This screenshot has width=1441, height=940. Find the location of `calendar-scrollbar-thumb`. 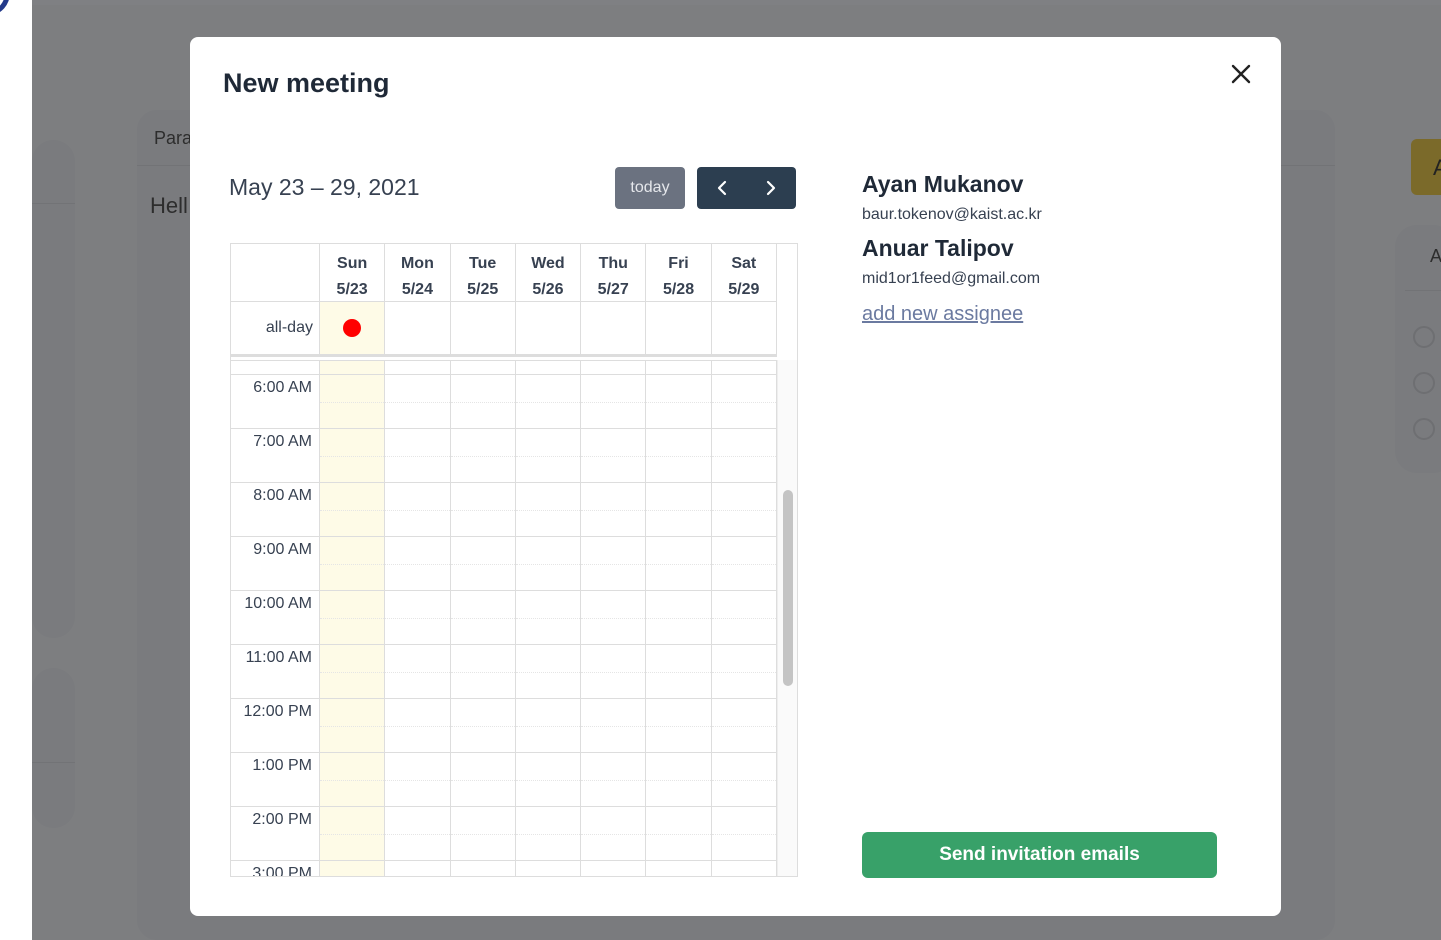

calendar-scrollbar-thumb is located at coordinates (788, 588).